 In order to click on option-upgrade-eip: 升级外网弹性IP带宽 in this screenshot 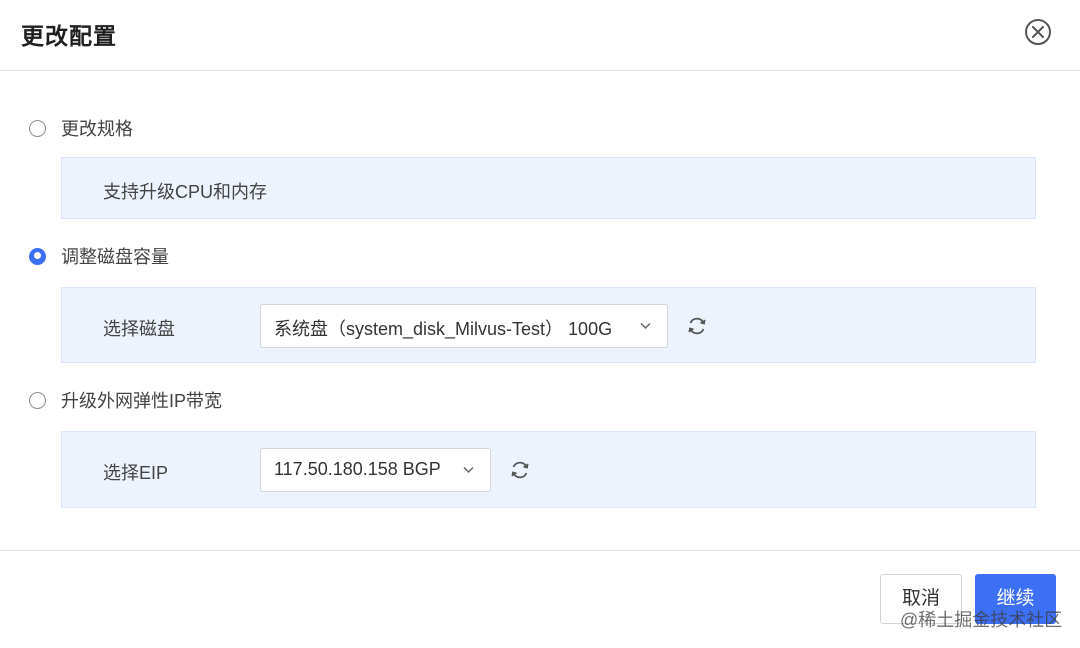, I will do `click(125, 400)`.